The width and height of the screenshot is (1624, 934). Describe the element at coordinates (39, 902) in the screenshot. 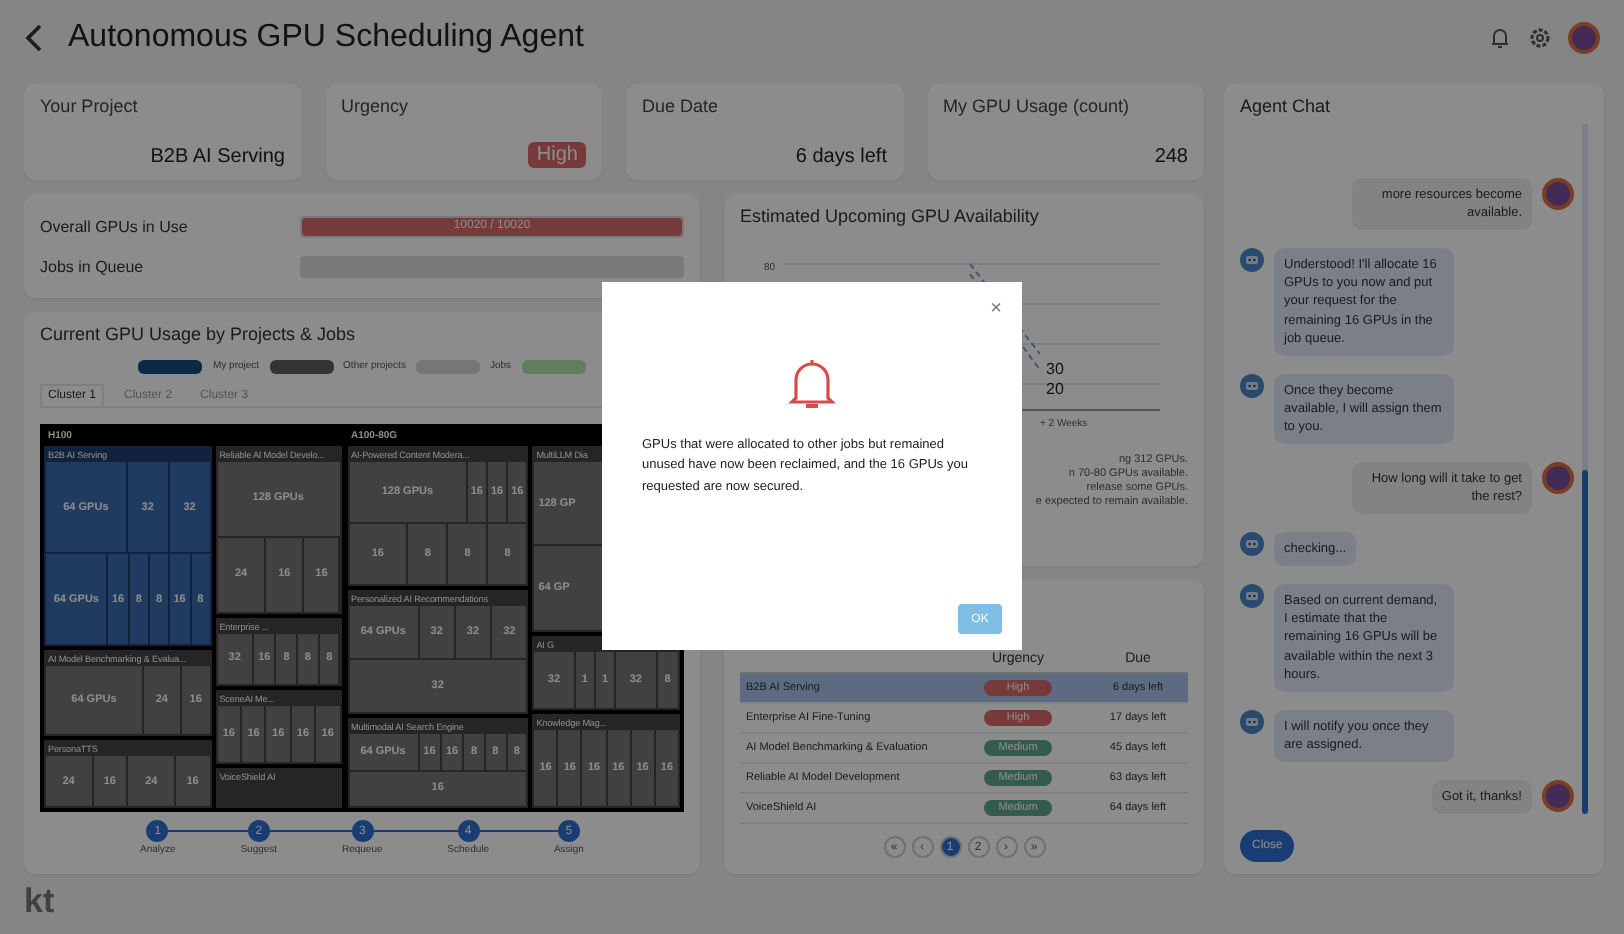

I see `logo: kt` at that location.